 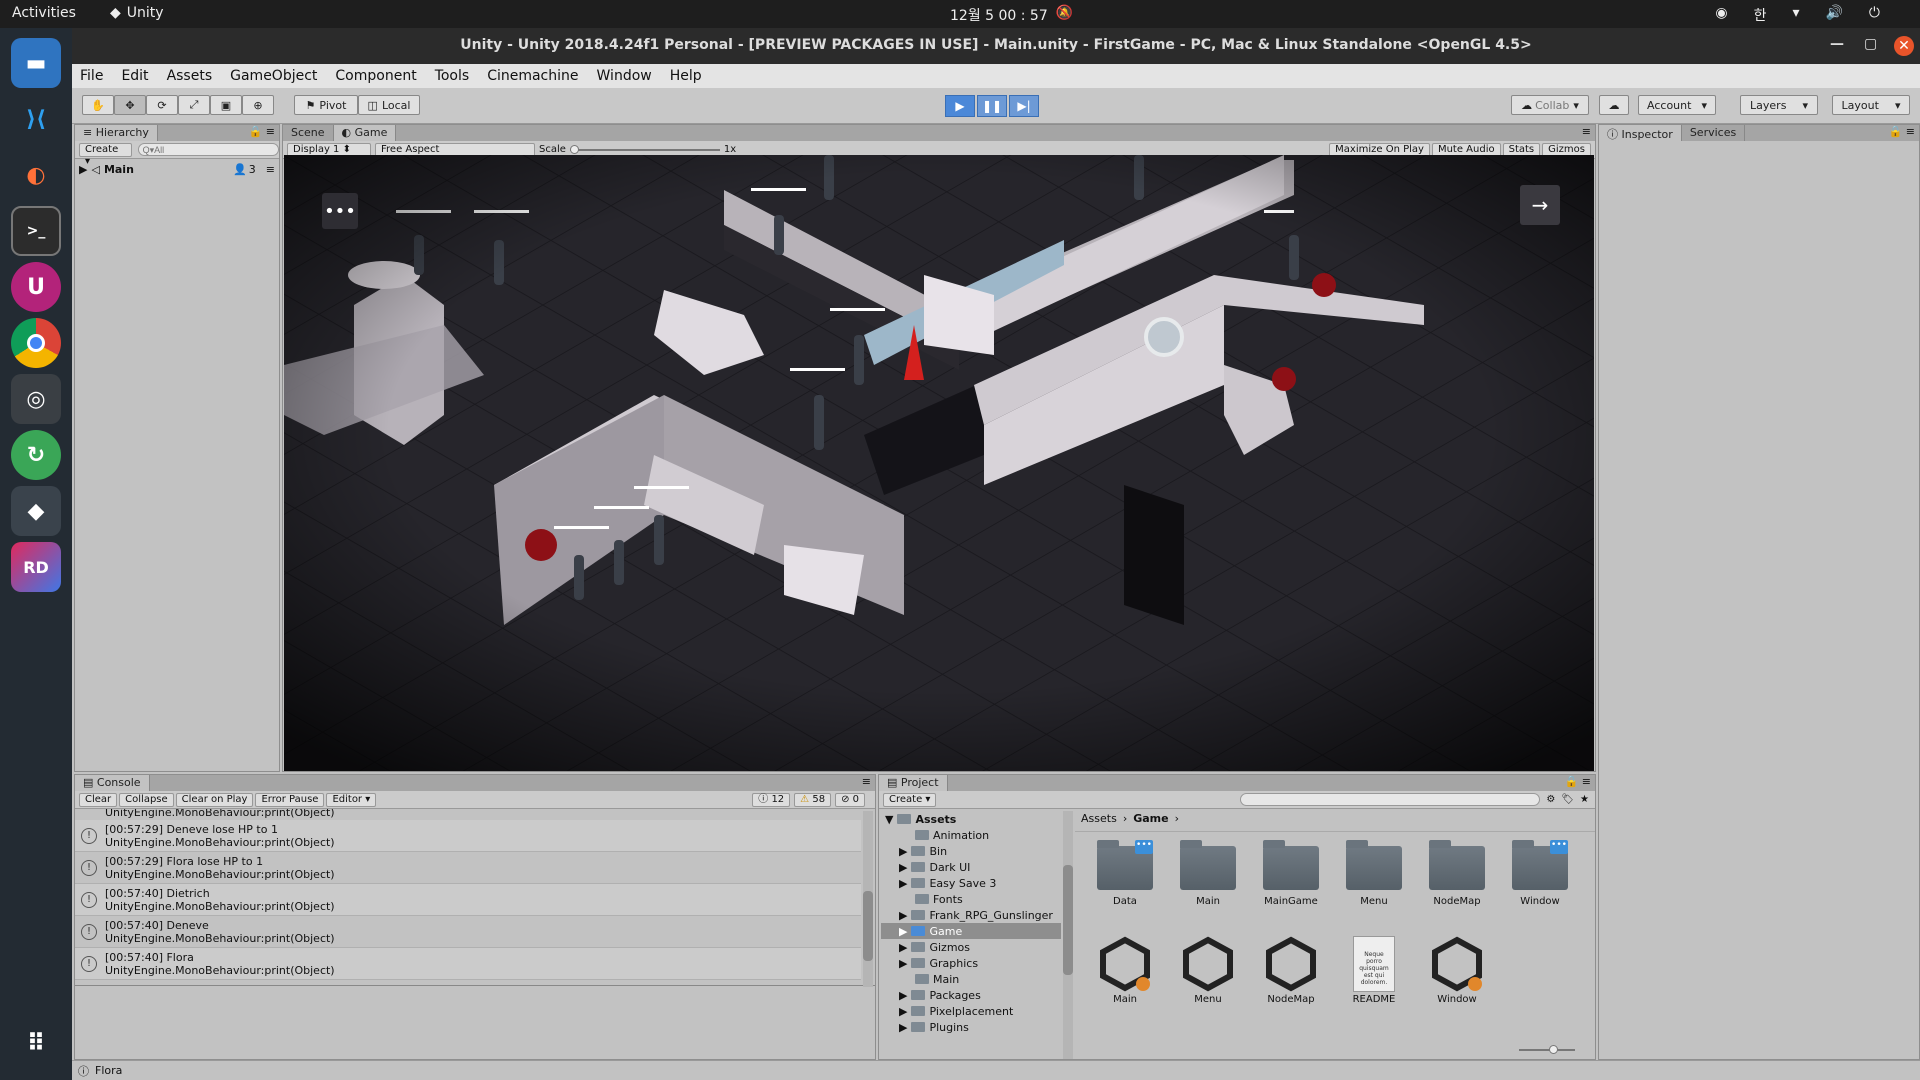 I want to click on tree-item: ▶ Dark UI, so click(x=971, y=867).